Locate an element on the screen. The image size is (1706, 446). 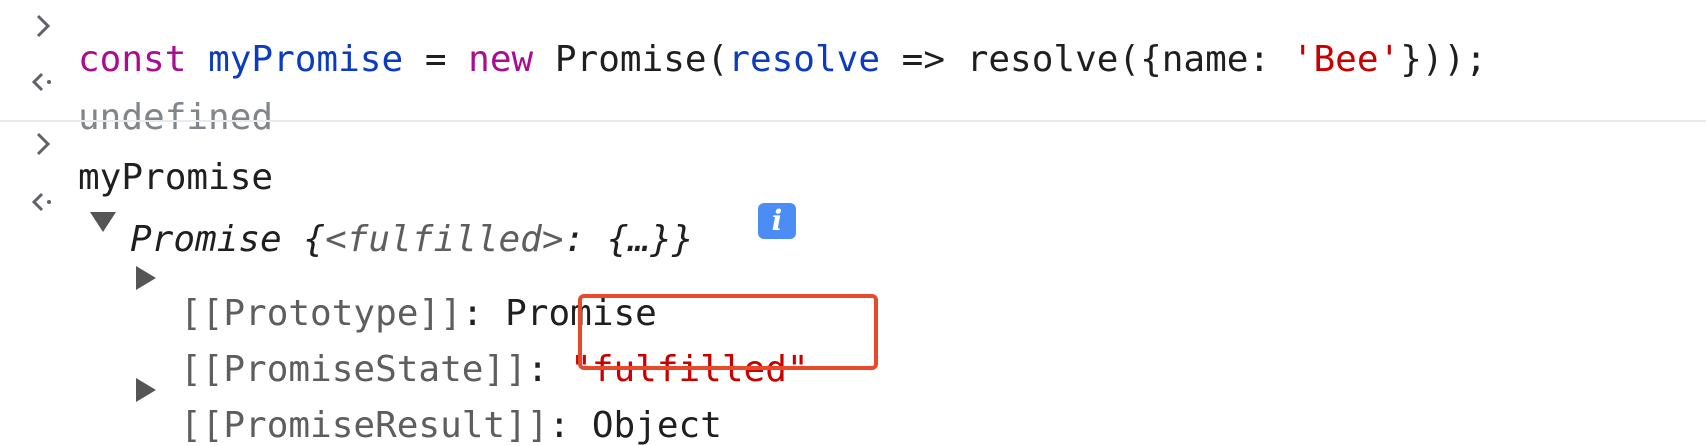
result-undefined: undefined is located at coordinates (176, 117).